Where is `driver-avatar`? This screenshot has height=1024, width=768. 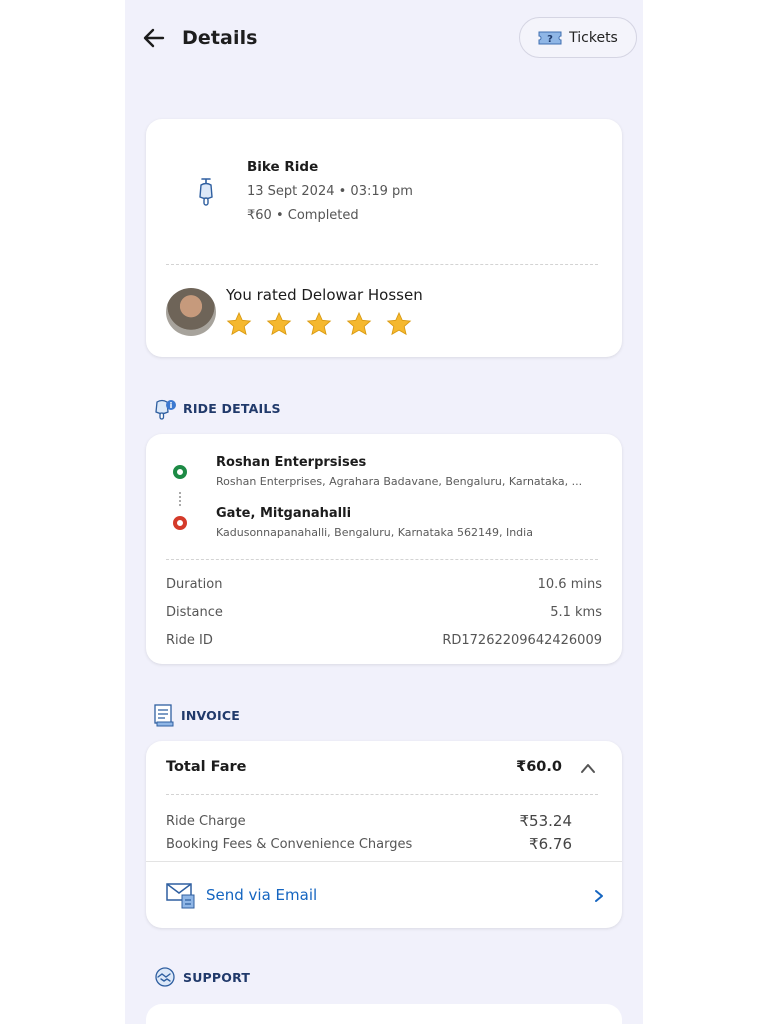 driver-avatar is located at coordinates (191, 312).